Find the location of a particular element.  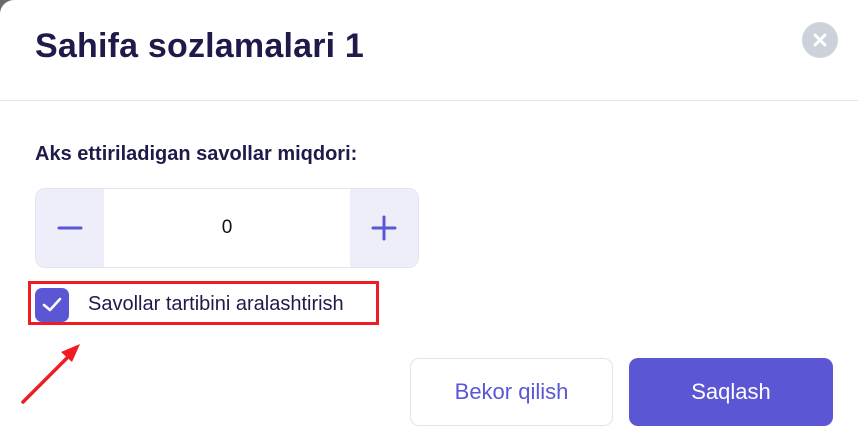

annotation-highlight-box is located at coordinates (203, 303).